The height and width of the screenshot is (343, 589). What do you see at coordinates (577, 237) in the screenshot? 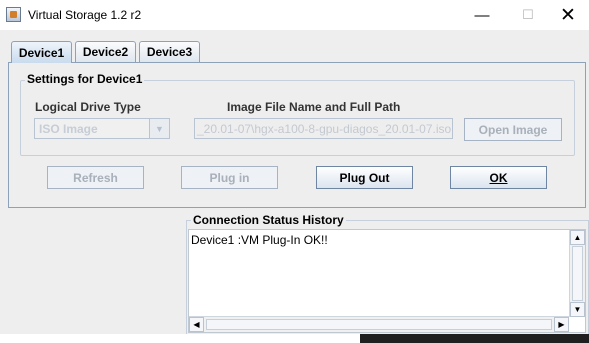
I see `arrow-up-icon: ▲` at bounding box center [577, 237].